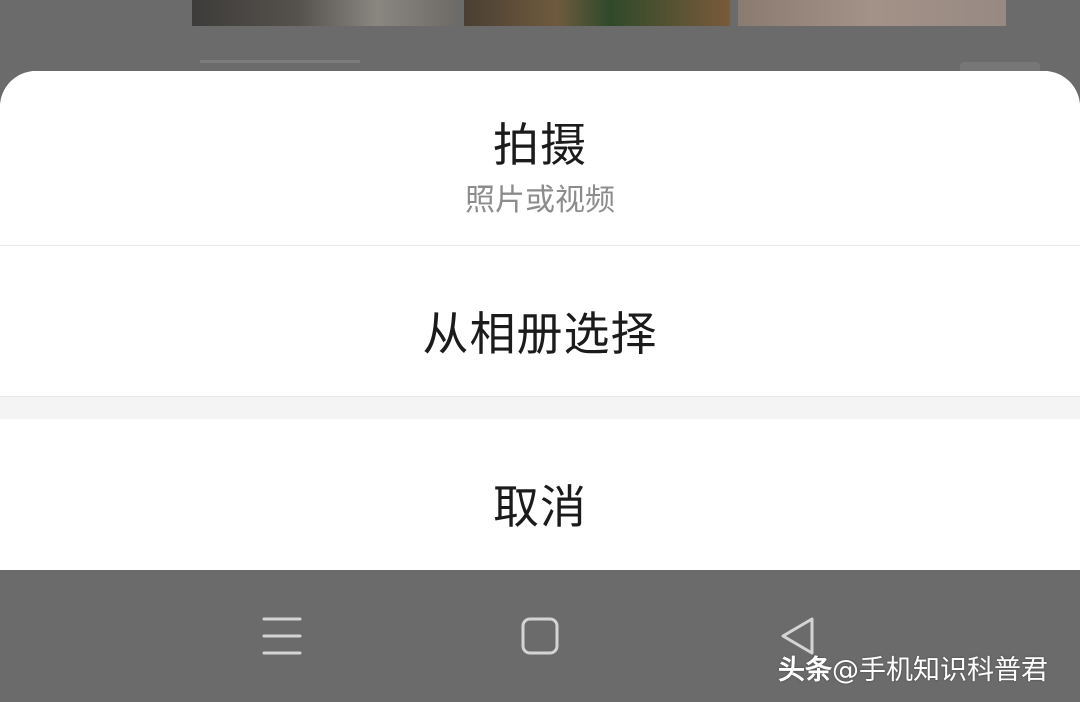 This screenshot has width=1080, height=702. I want to click on background-photo-strip, so click(599, 13).